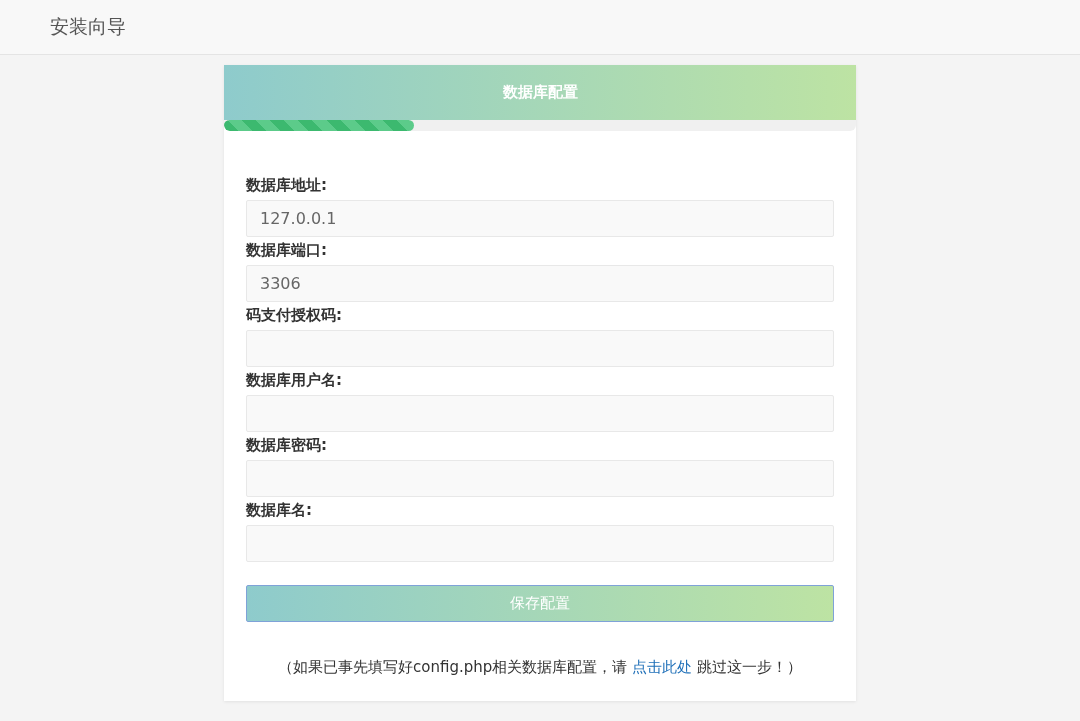  What do you see at coordinates (540, 92) in the screenshot?
I see `card-title: 数据库配置` at bounding box center [540, 92].